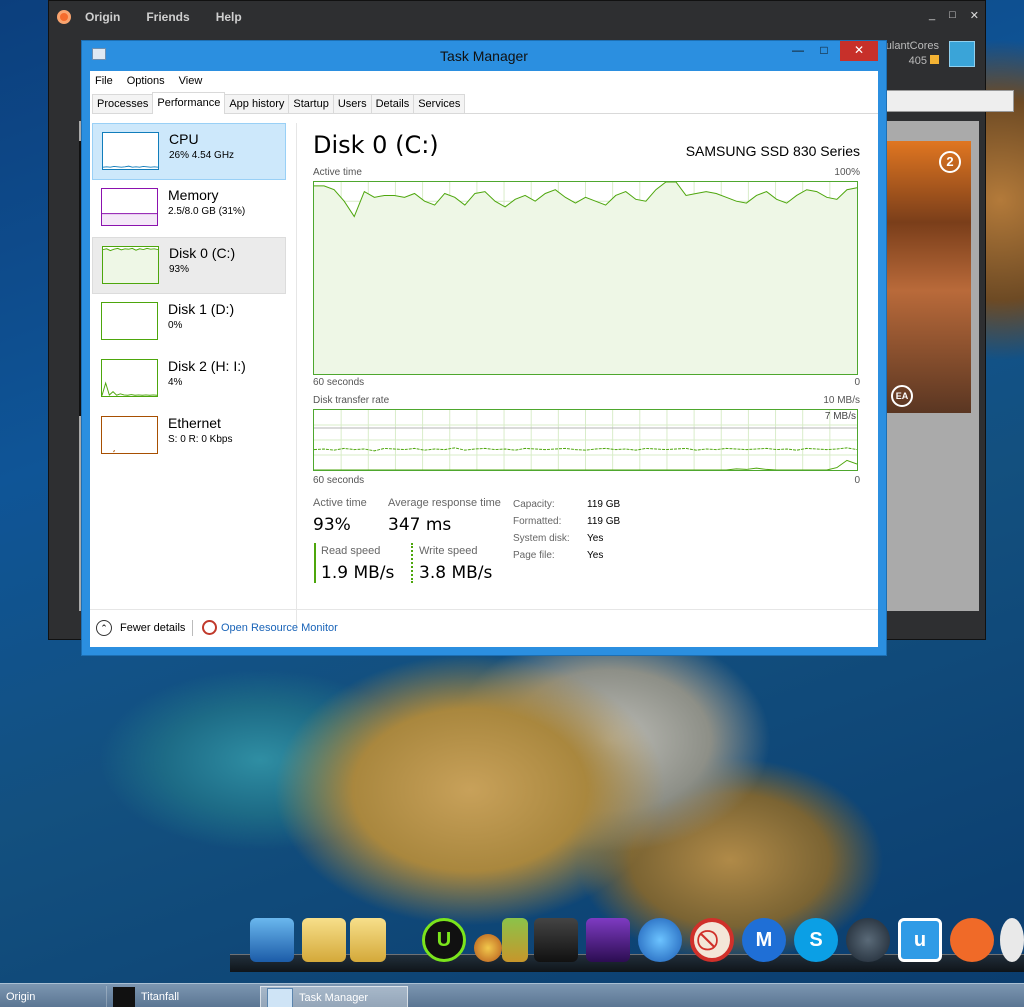  I want to click on read-speed-indicator, so click(315, 563).